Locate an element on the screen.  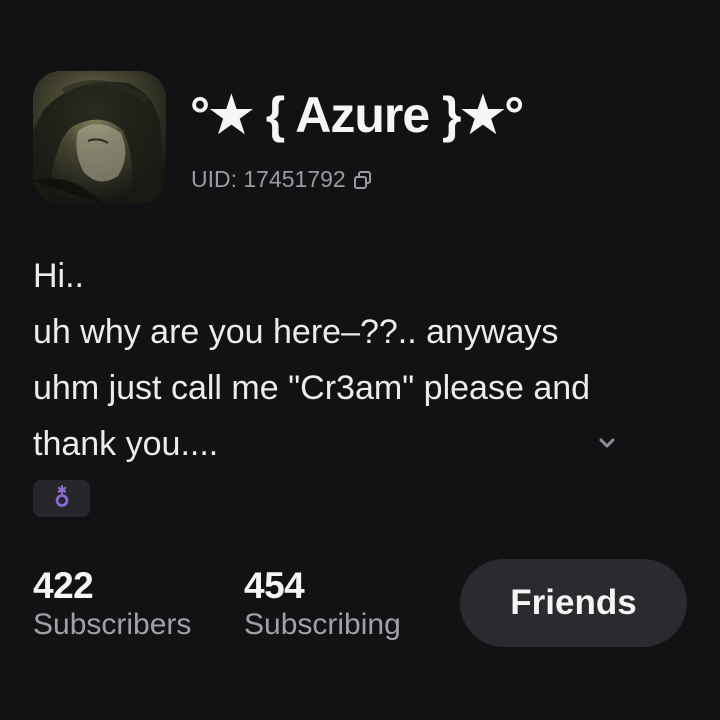
avatar-image is located at coordinates (99, 137).